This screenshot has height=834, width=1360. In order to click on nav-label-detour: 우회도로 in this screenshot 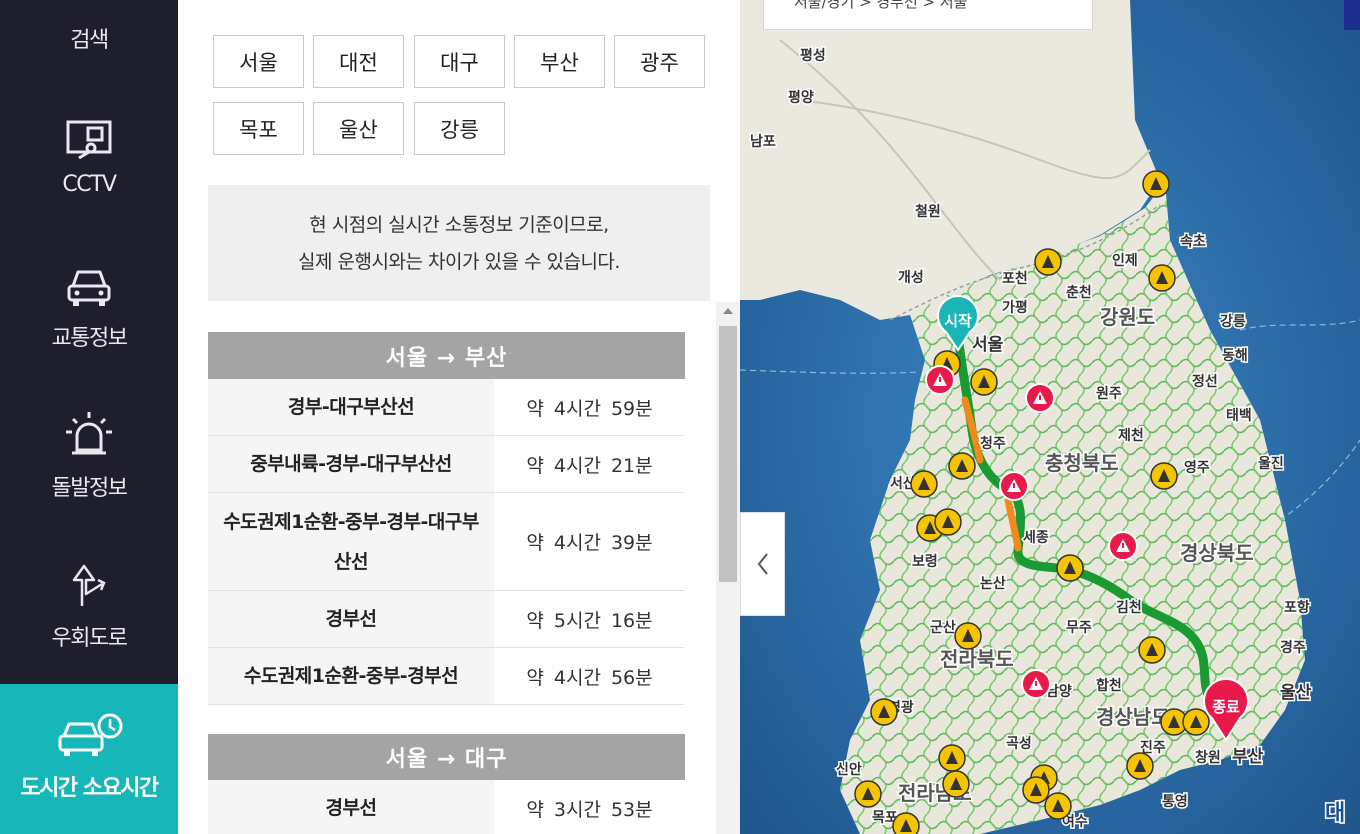, I will do `click(89, 638)`.